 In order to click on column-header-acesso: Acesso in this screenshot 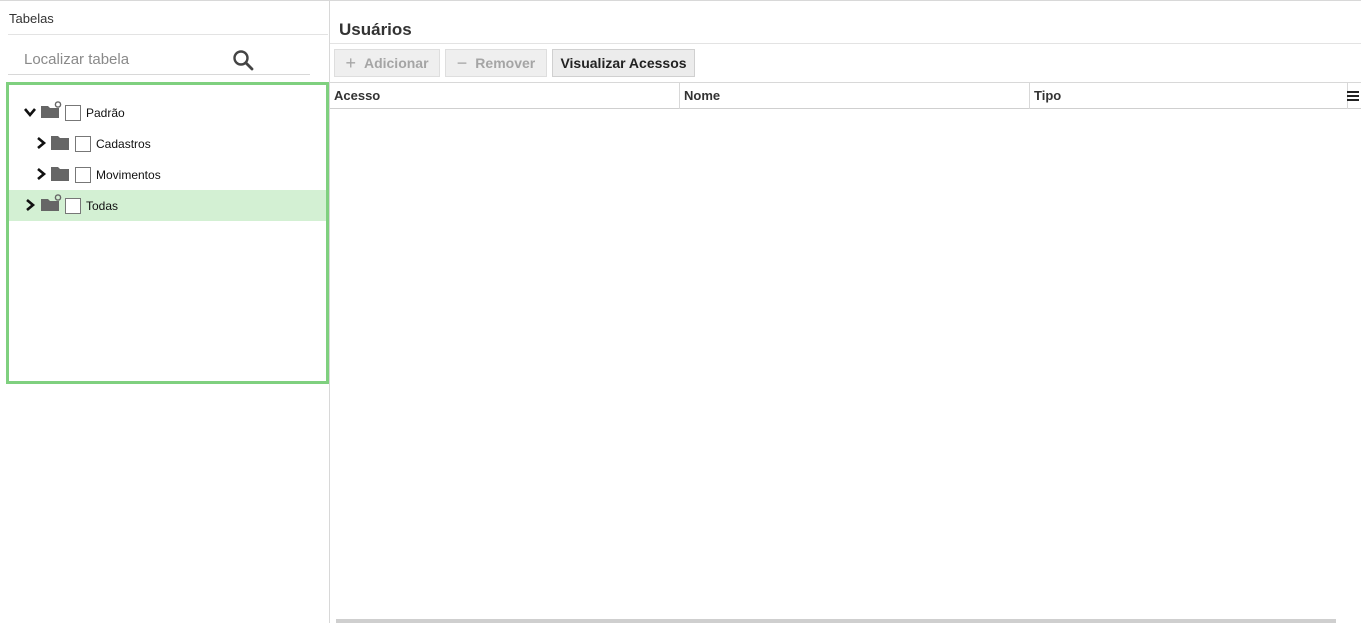, I will do `click(505, 96)`.